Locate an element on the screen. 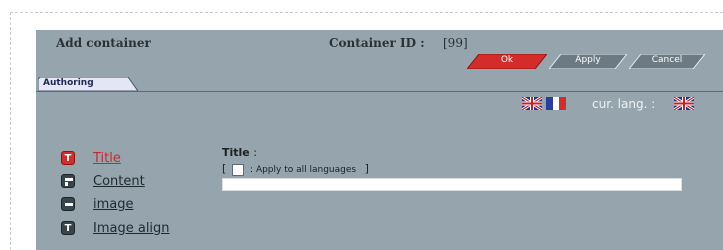  apply-all-languages: [ : Apply to all languages ] is located at coordinates (295, 169).